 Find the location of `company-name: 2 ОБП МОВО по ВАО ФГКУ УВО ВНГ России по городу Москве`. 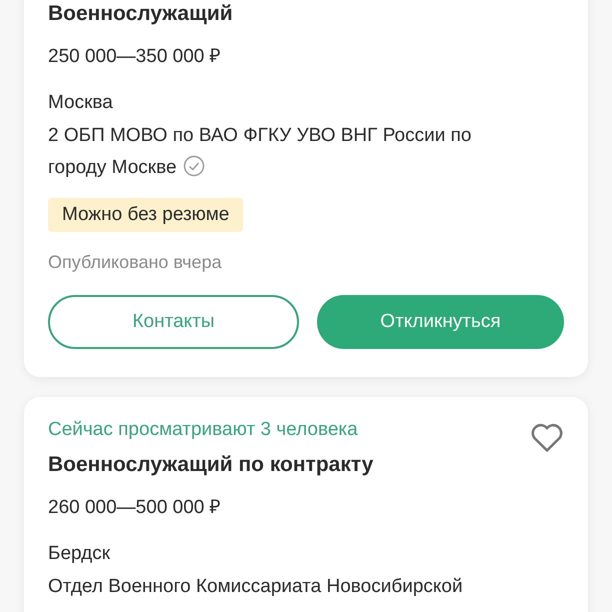

company-name: 2 ОБП МОВО по ВАО ФГКУ УВО ВНГ России по городу Москве is located at coordinates (283, 152).